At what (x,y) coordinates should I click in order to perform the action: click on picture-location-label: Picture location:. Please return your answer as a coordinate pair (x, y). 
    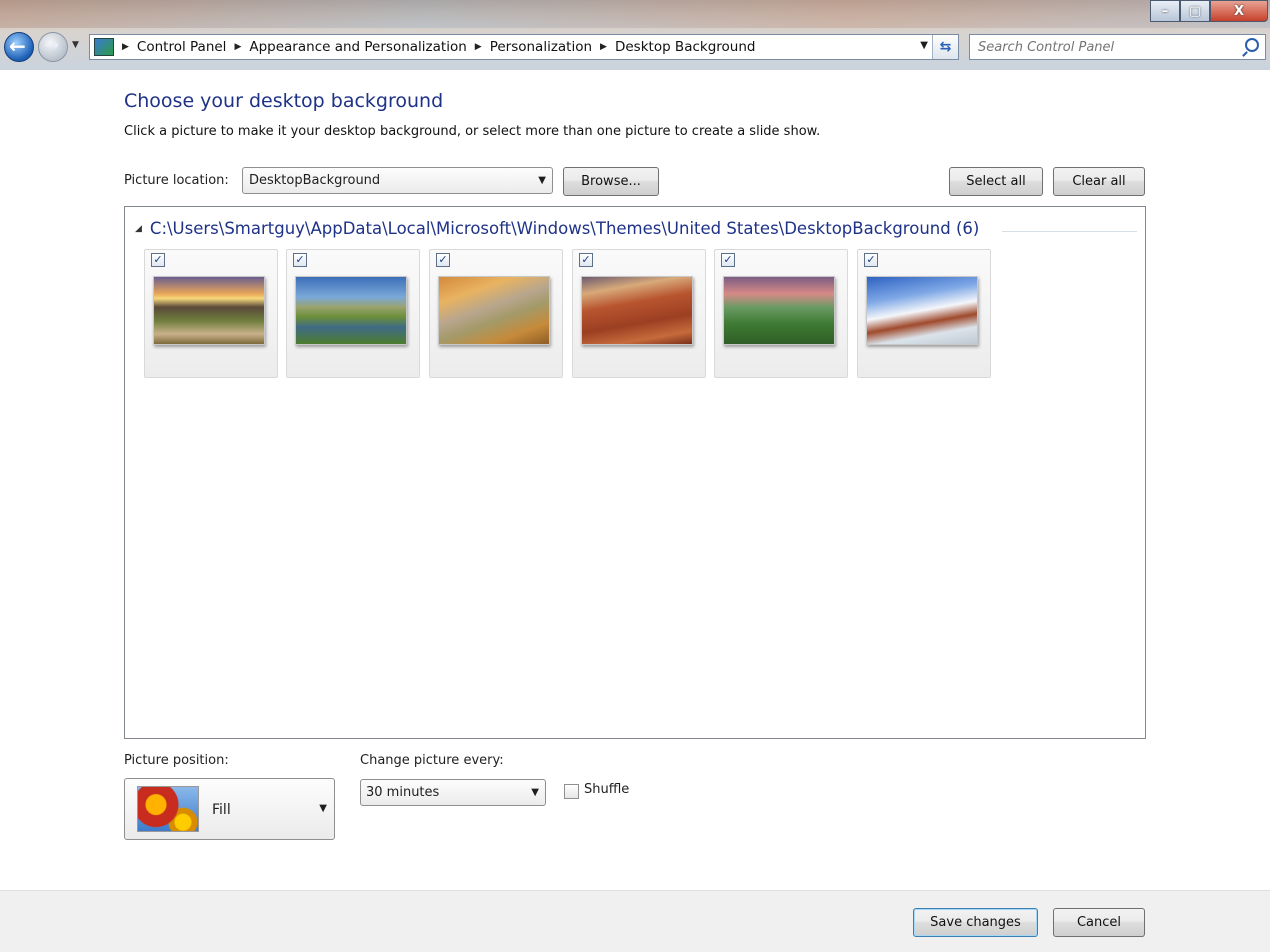
    Looking at the image, I should click on (176, 180).